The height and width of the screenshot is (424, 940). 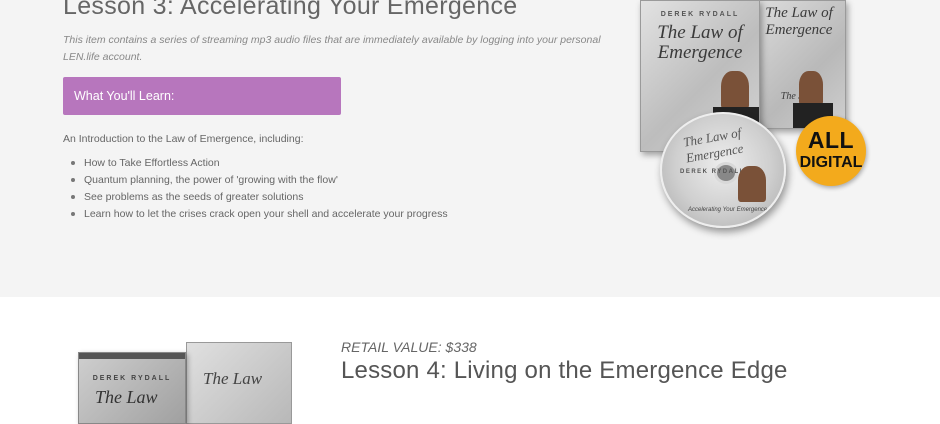 I want to click on box-front-title: The Law, so click(x=126, y=397).